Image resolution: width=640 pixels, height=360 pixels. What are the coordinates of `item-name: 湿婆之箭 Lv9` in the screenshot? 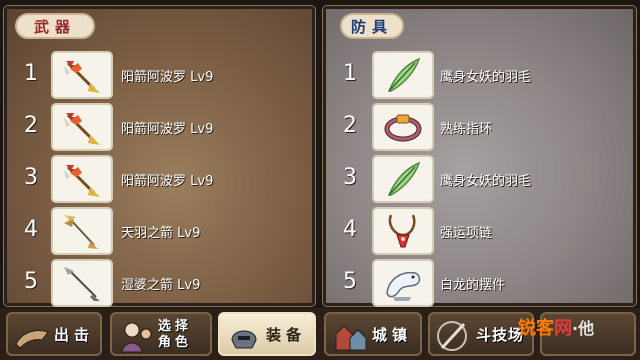 It's located at (161, 285).